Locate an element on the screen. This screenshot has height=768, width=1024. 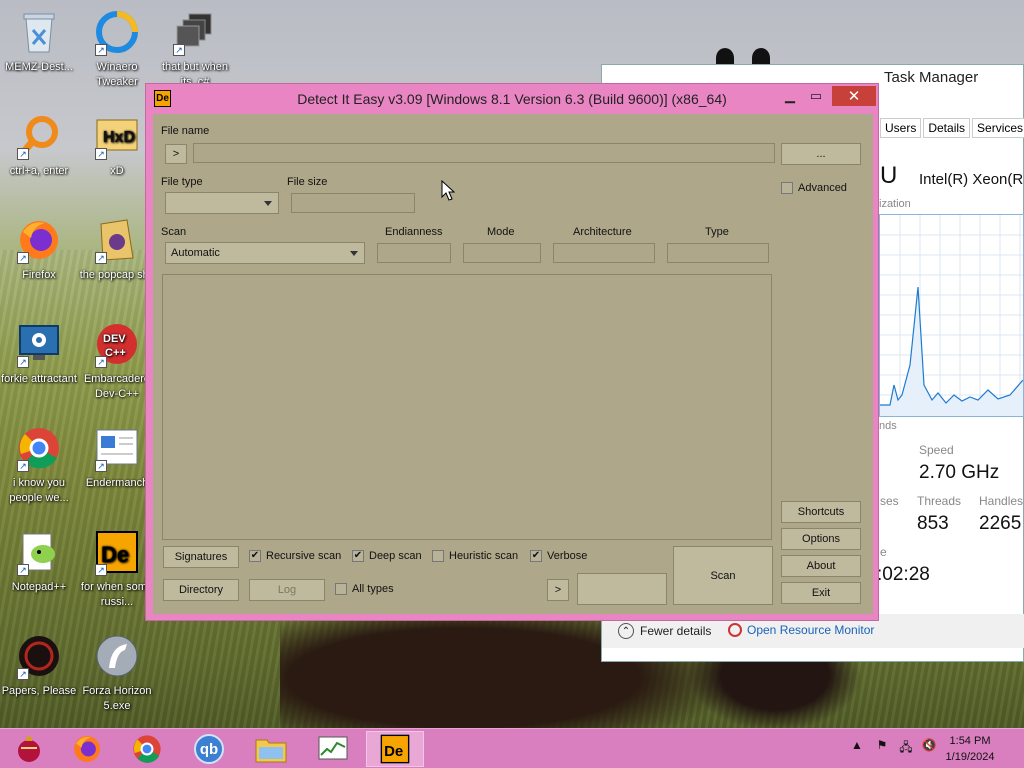
tab-users: Users is located at coordinates (901, 128).